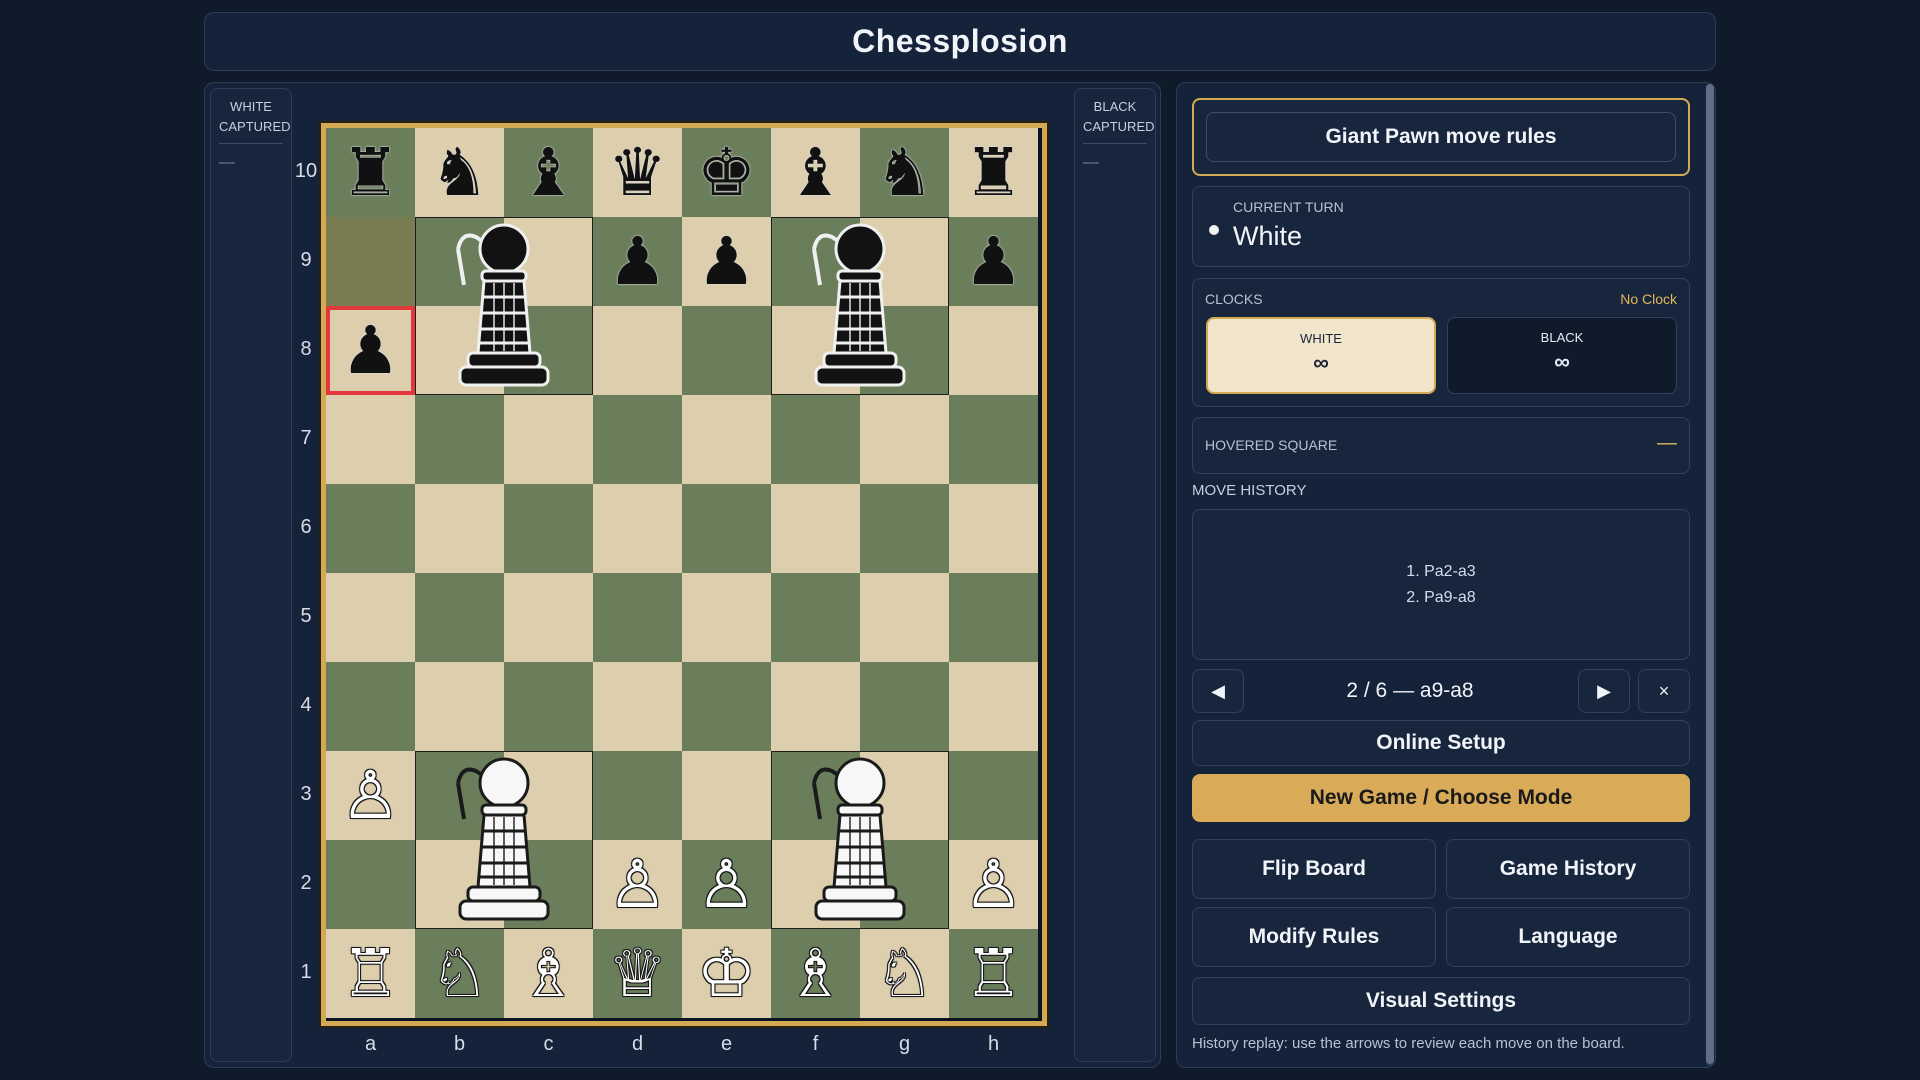  I want to click on history-next-button: ▶, so click(1604, 691).